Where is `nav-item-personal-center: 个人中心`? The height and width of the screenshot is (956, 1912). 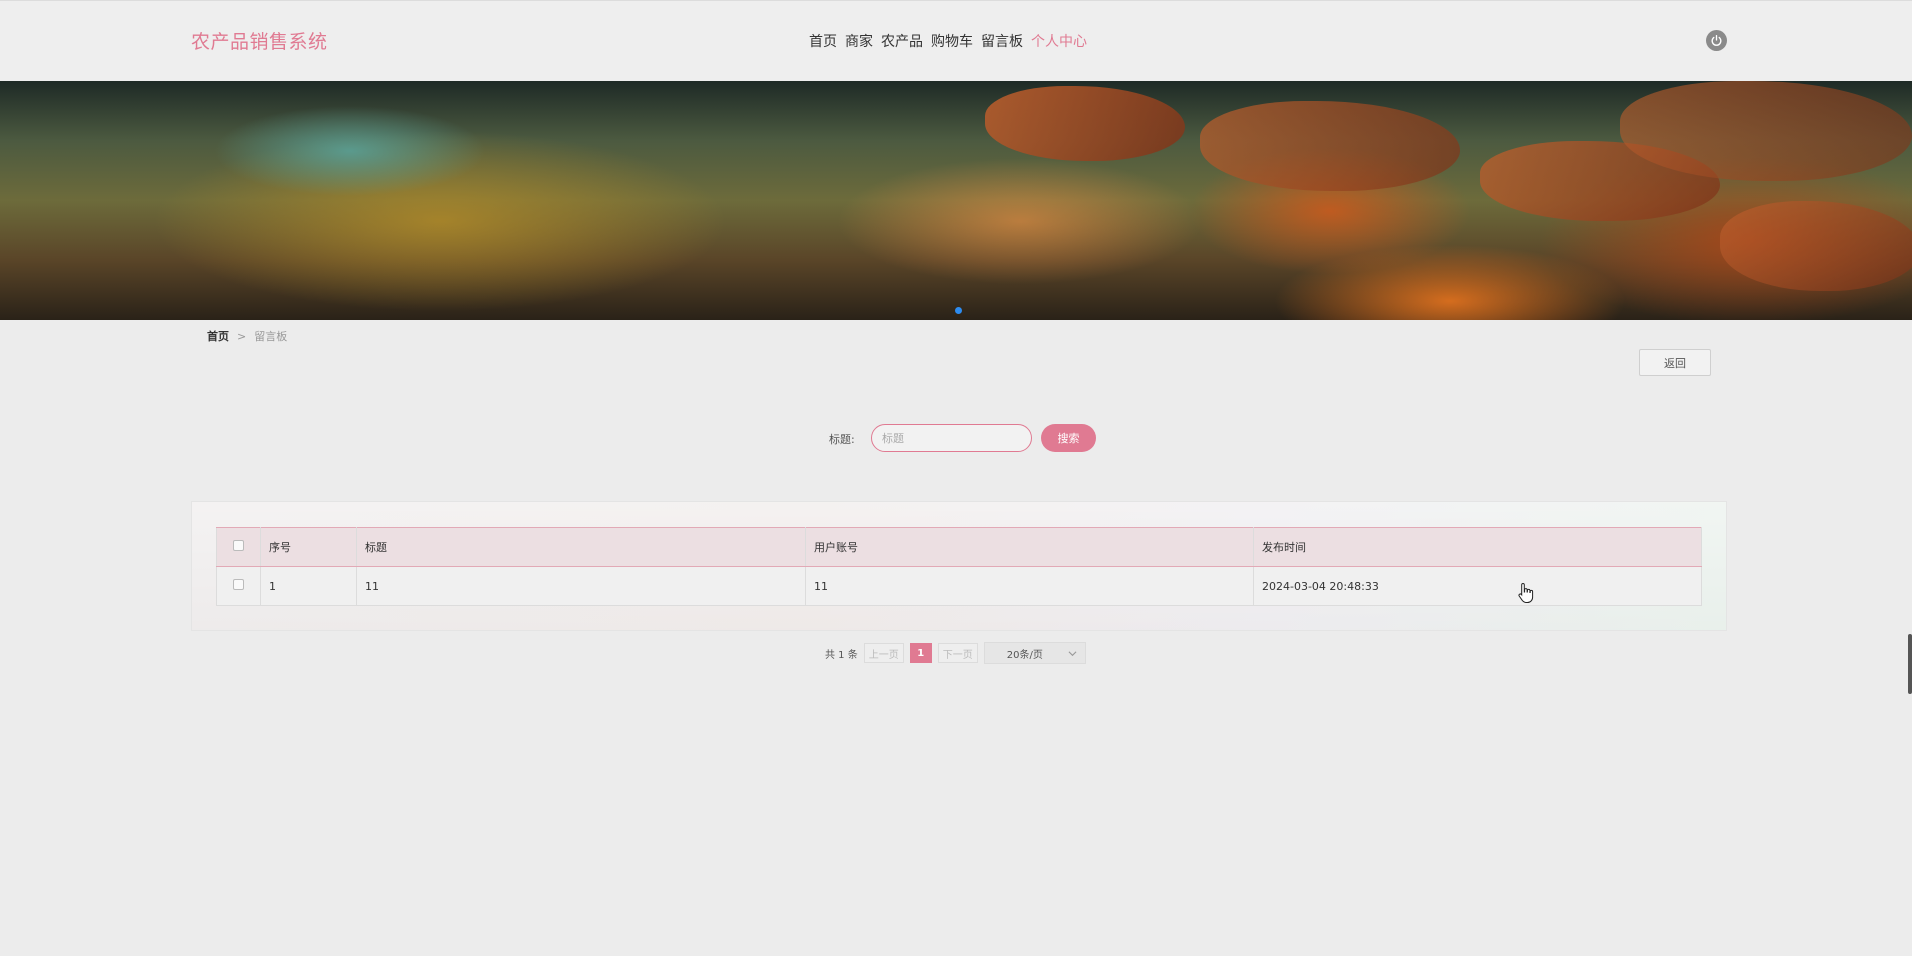
nav-item-personal-center: 个人中心 is located at coordinates (1059, 41).